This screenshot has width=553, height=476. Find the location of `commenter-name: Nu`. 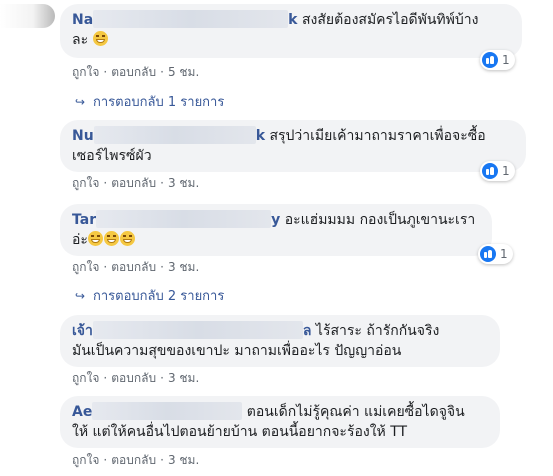

commenter-name: Nu is located at coordinates (83, 136).